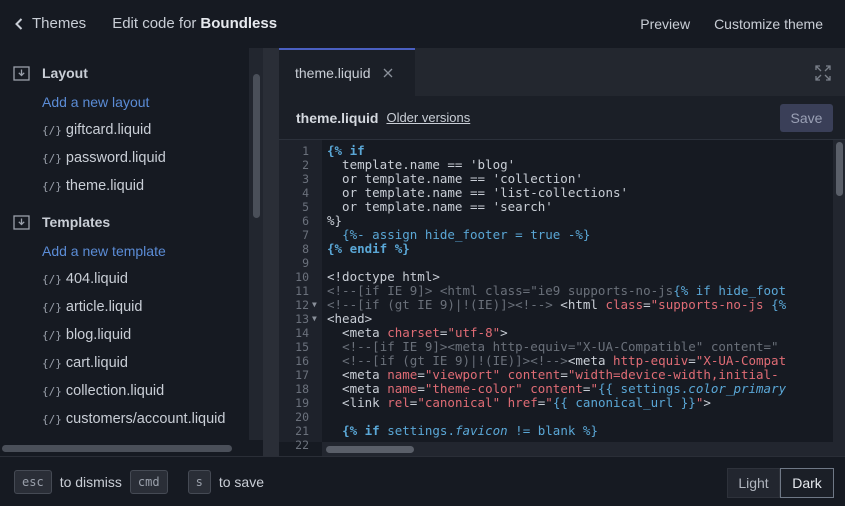  Describe the element at coordinates (806, 118) in the screenshot. I see `save-button: Save` at that location.